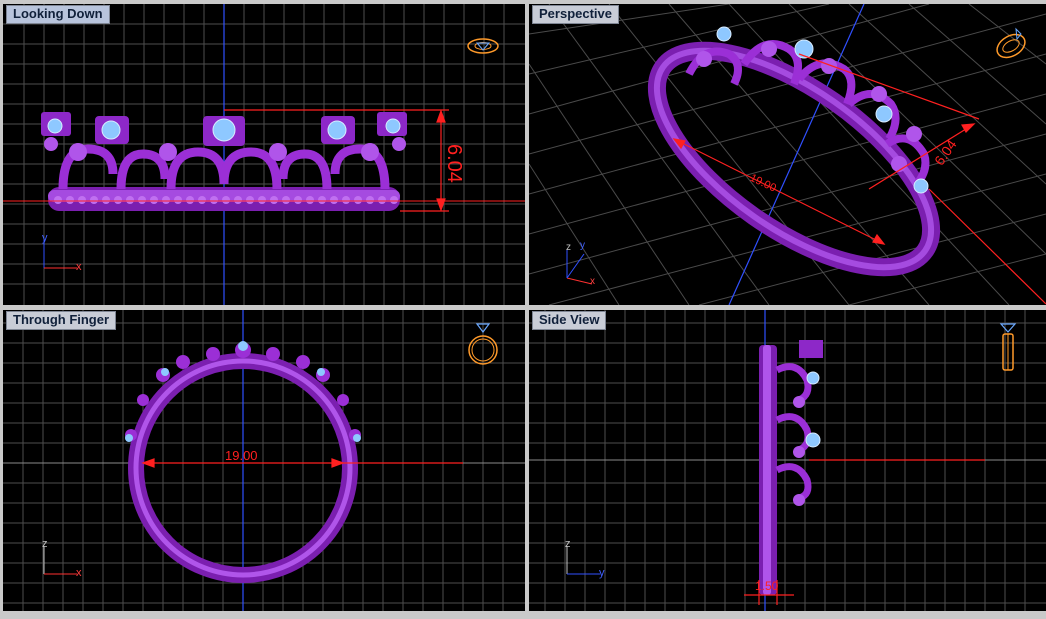  What do you see at coordinates (61, 320) in the screenshot?
I see `viewport-title: Through Finger` at bounding box center [61, 320].